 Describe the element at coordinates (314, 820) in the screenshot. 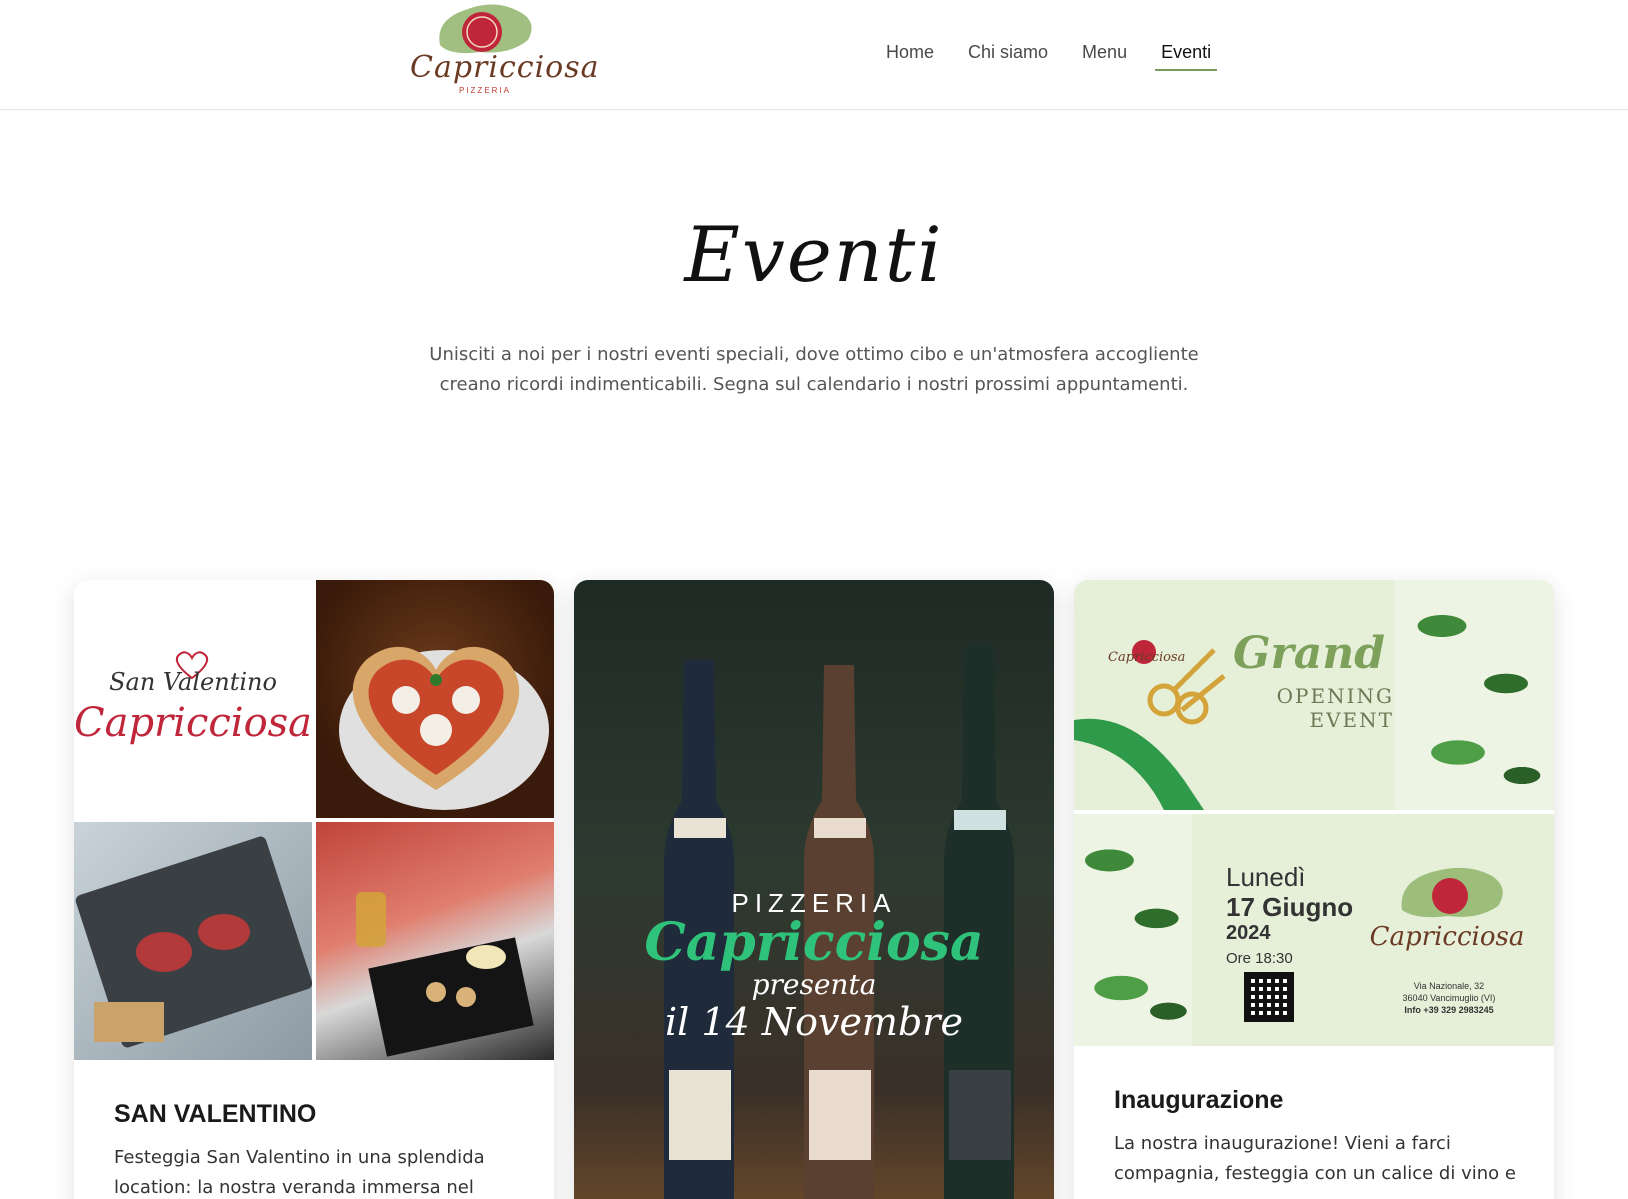

I see `event-image-collage: San Valentino Capricciosa` at that location.